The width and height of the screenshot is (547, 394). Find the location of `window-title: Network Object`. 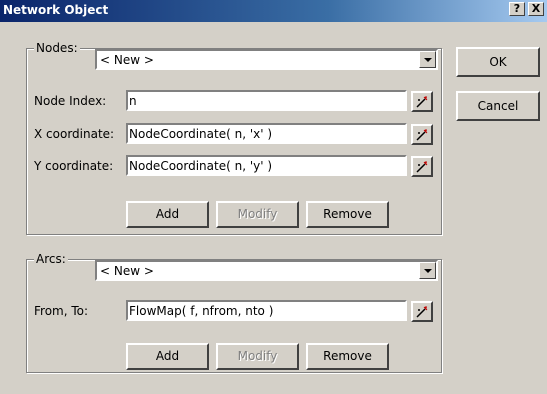

window-title: Network Object is located at coordinates (56, 10).